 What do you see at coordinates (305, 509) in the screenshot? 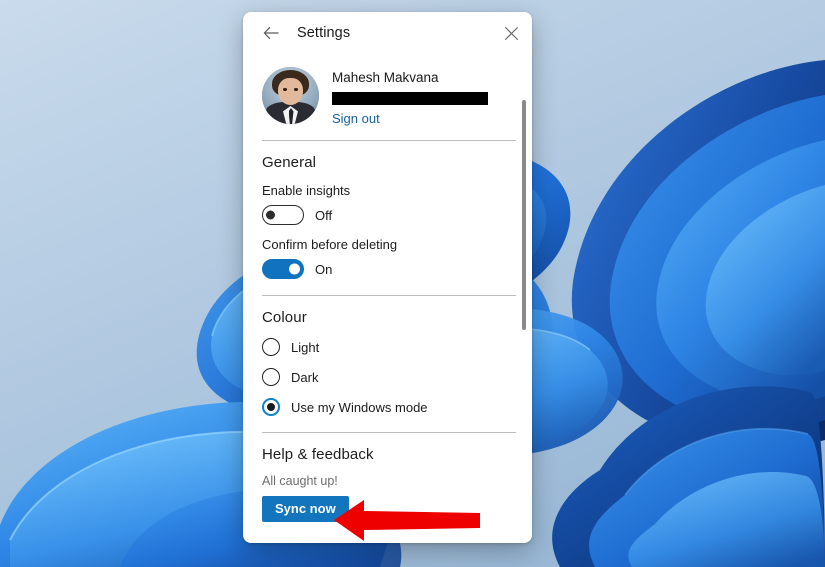
I see `sync-now-button: Sync now` at bounding box center [305, 509].